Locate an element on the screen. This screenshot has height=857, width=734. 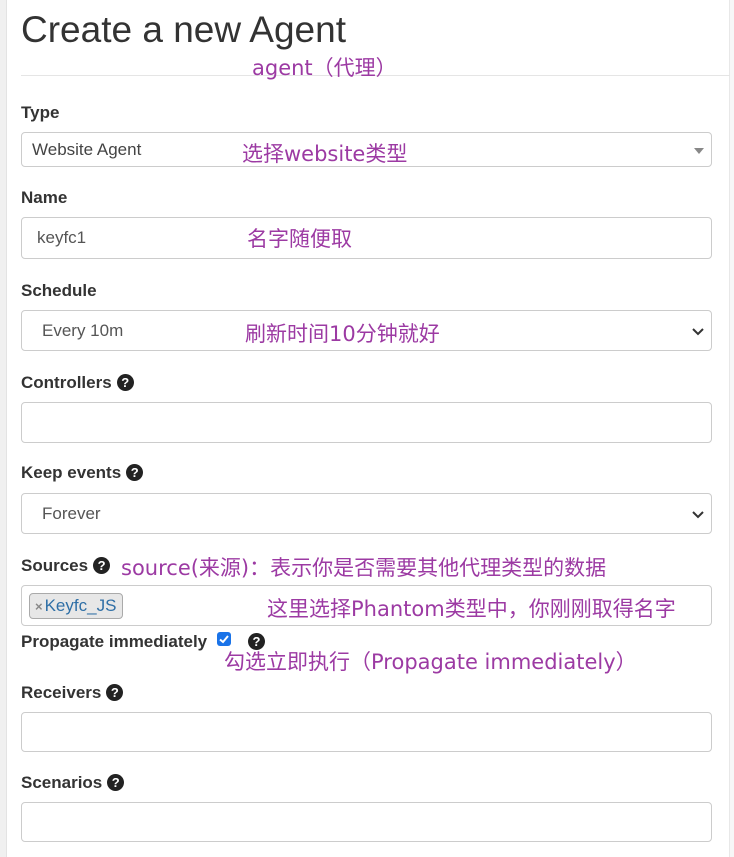
annotation-type: 选择website类型 is located at coordinates (325, 154).